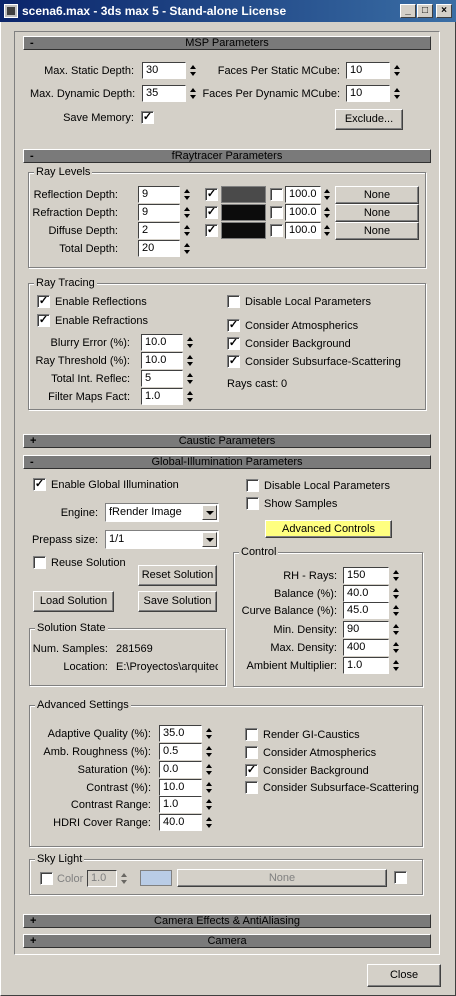 This screenshot has width=456, height=996. What do you see at coordinates (404, 975) in the screenshot?
I see `close-button: Close` at bounding box center [404, 975].